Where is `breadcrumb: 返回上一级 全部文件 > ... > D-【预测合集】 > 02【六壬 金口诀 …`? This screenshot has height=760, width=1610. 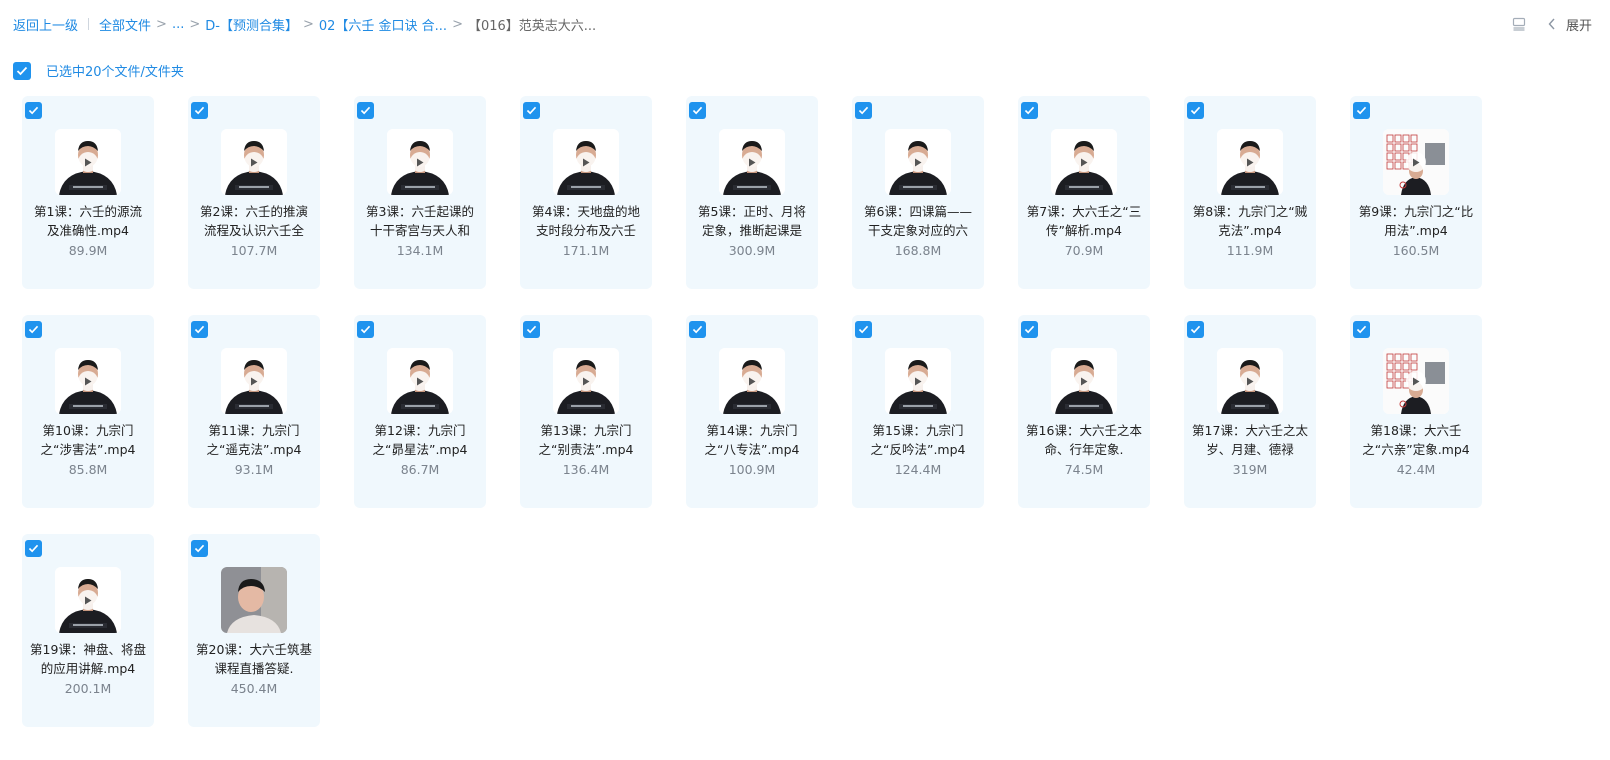
breadcrumb: 返回上一级 全部文件 > ... > D-【预测合集】 > 02【六壬 金口诀 … is located at coordinates (304, 24).